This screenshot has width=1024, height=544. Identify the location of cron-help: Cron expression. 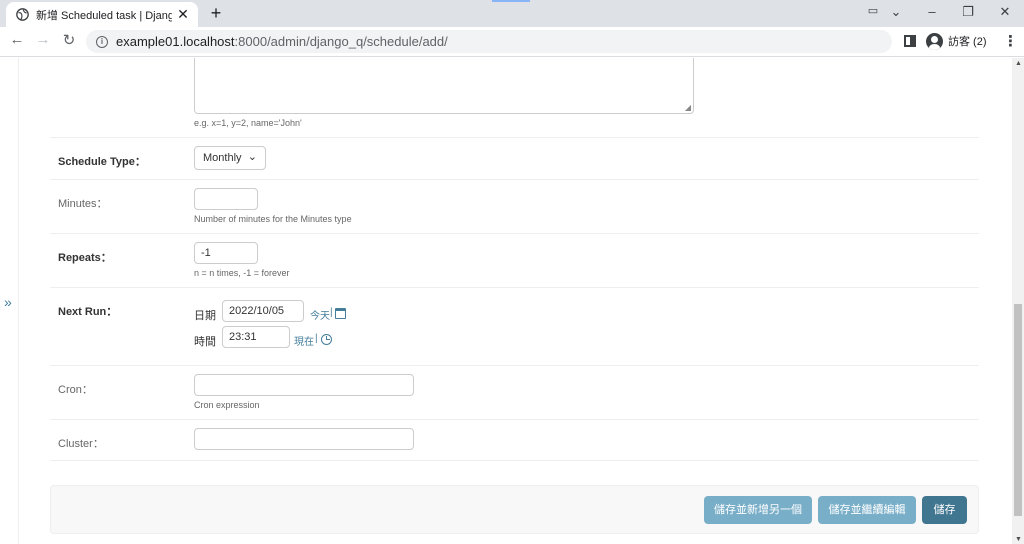
(227, 405).